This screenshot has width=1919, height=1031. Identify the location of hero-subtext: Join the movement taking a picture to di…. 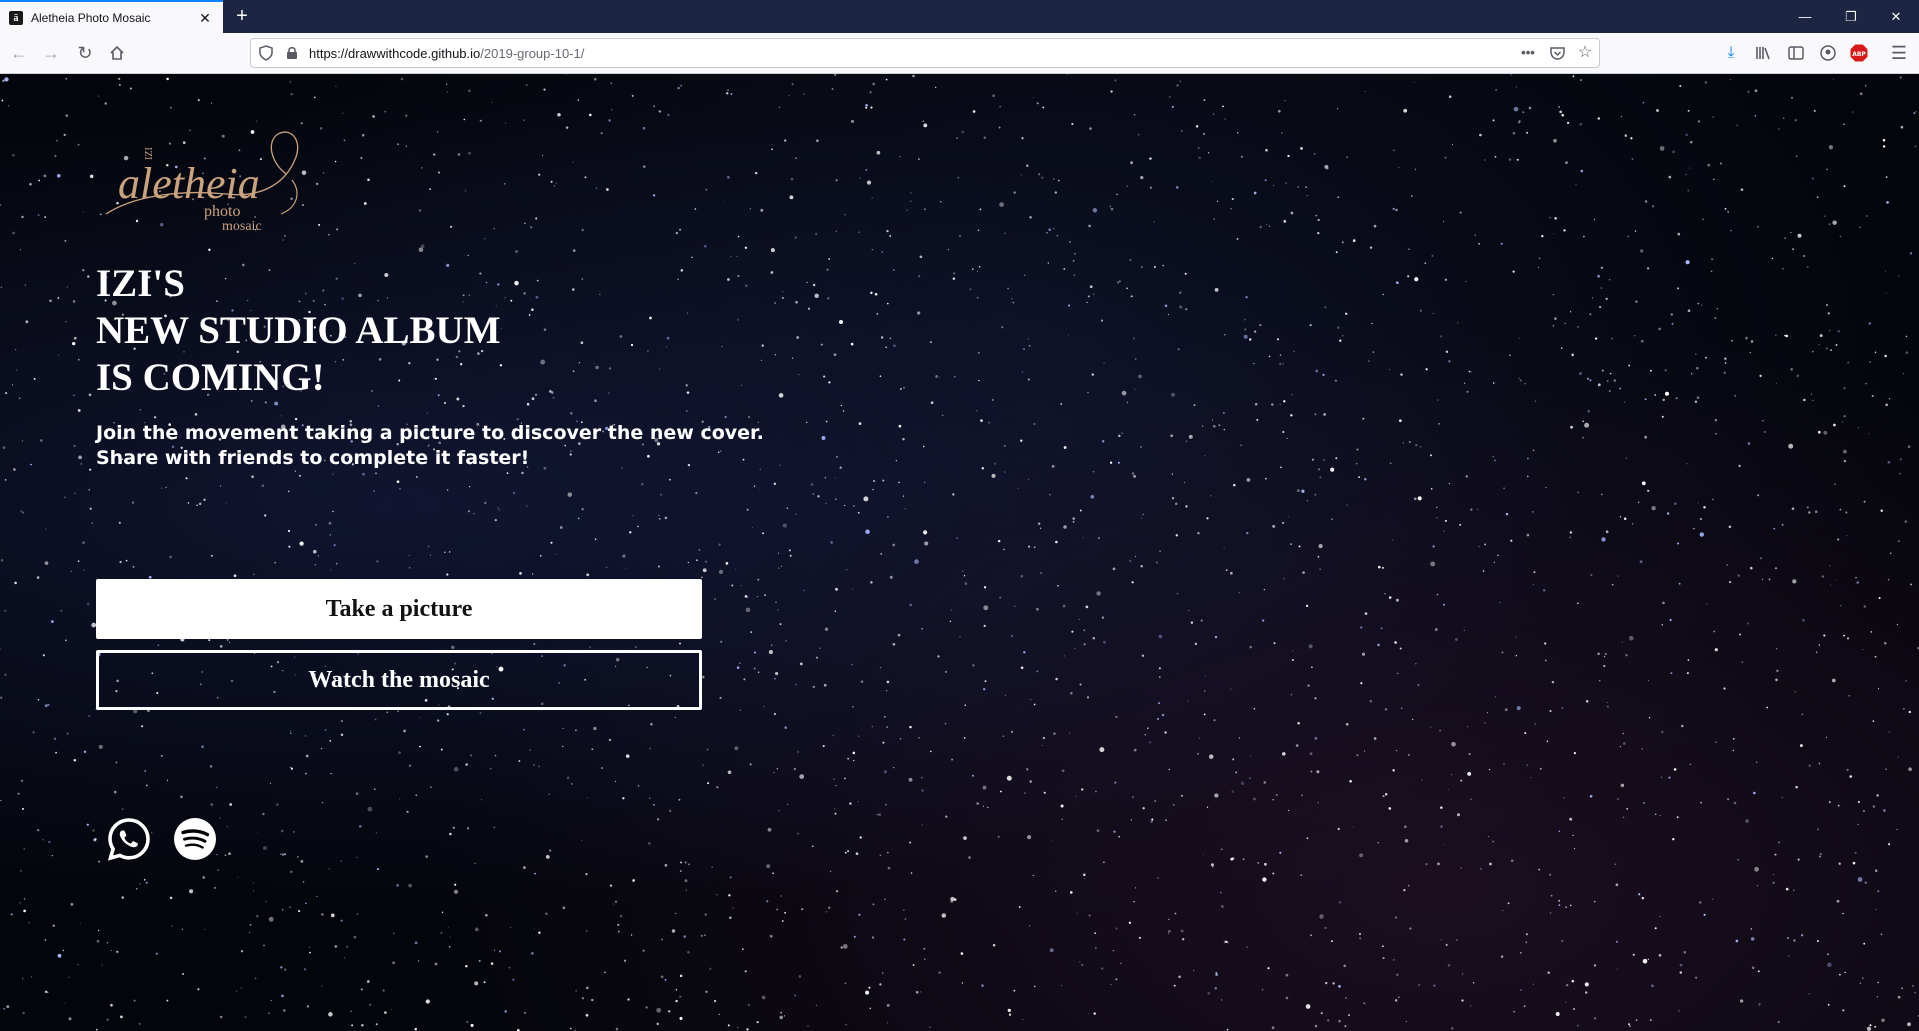
(496, 446).